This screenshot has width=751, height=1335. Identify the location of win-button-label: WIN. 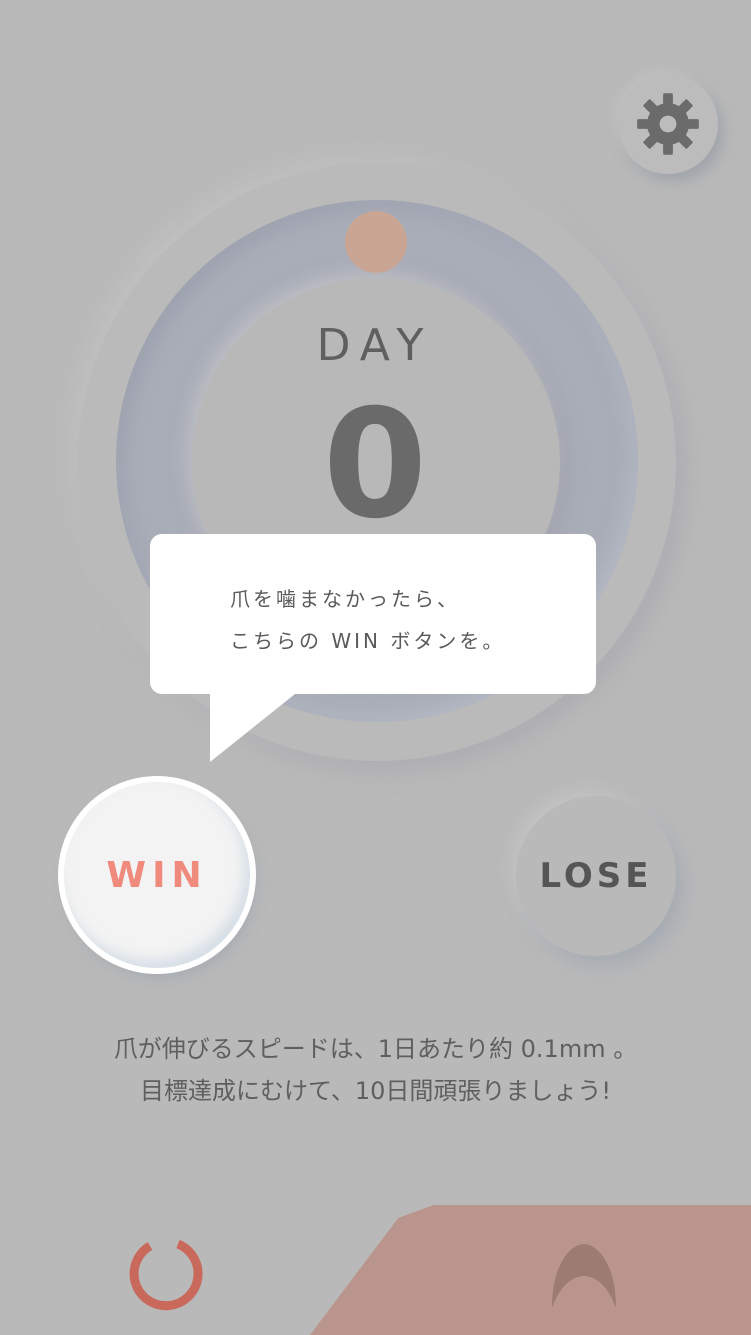
(157, 875).